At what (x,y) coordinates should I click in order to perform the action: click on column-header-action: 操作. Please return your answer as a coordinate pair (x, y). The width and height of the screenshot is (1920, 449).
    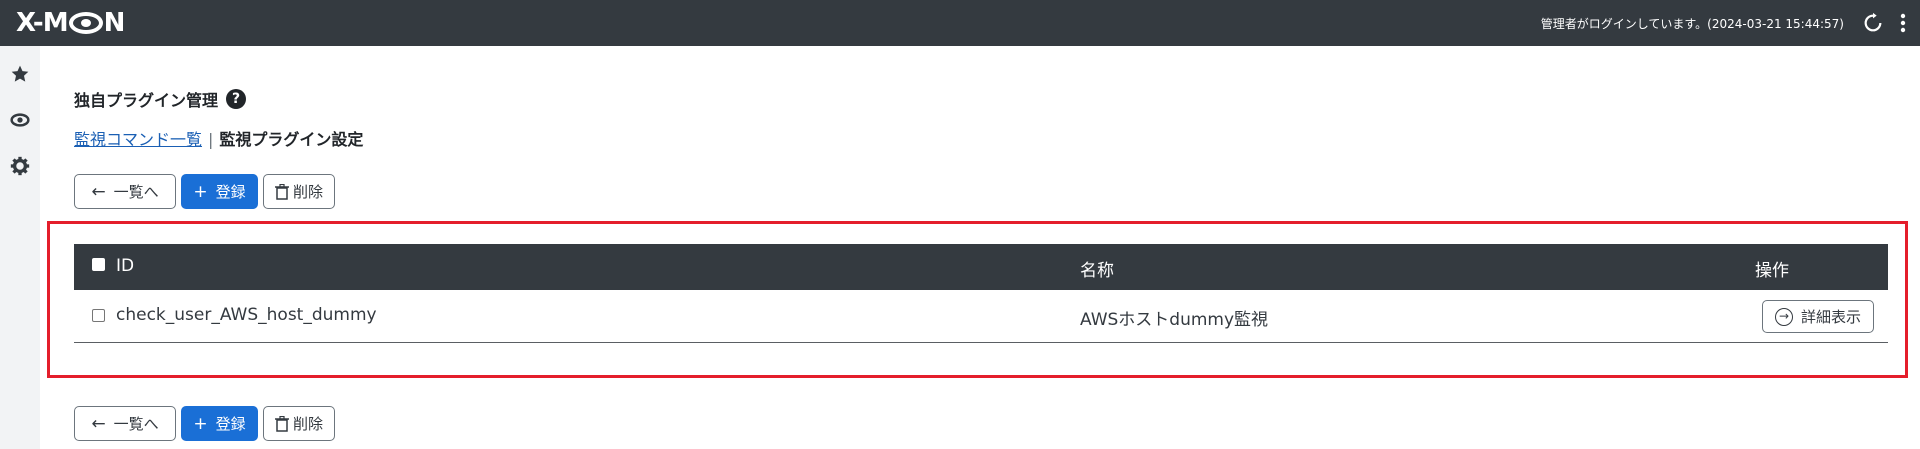
    Looking at the image, I should click on (1772, 271).